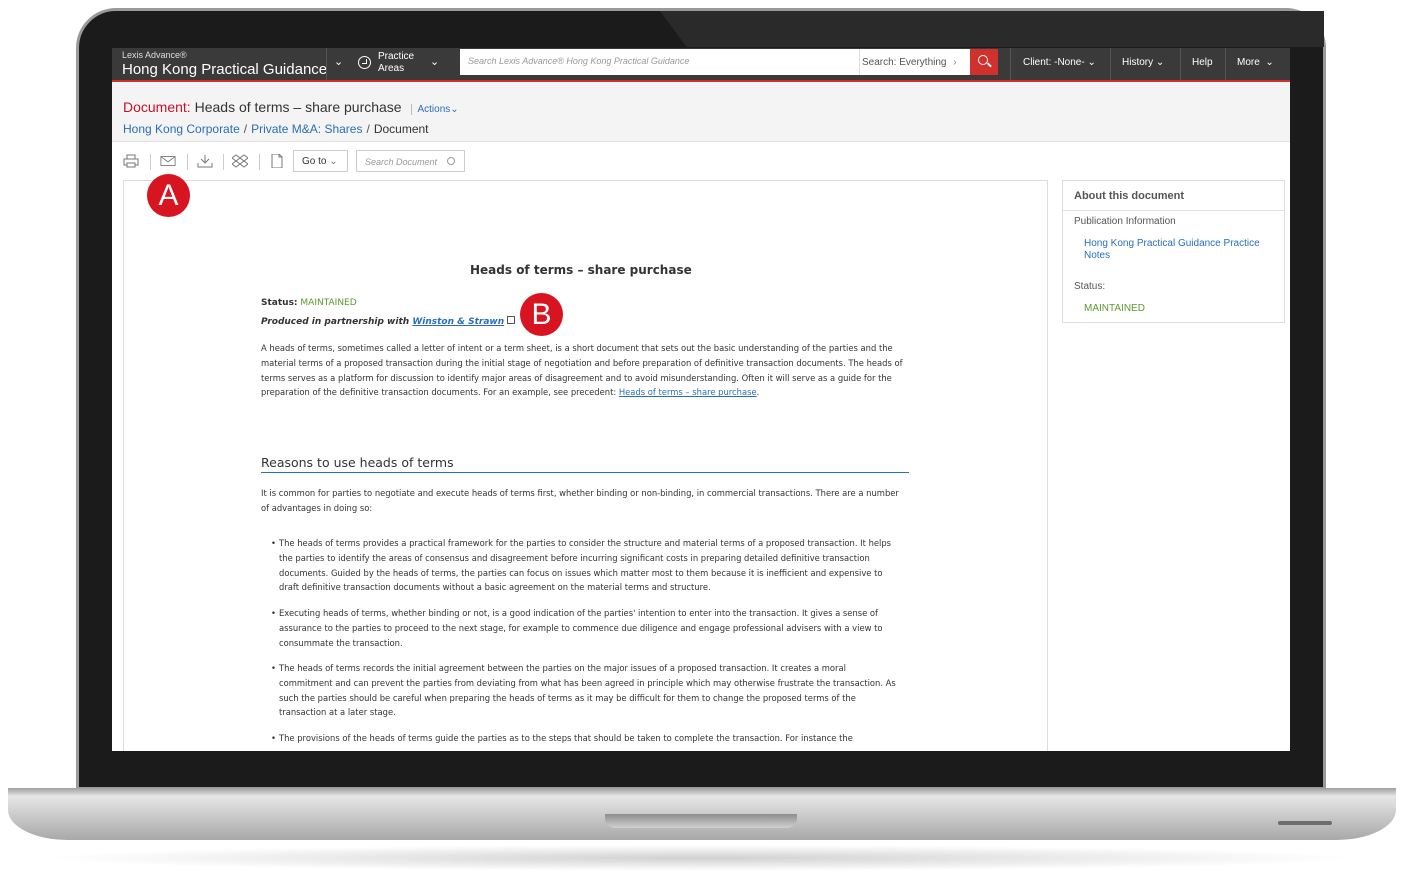 The height and width of the screenshot is (879, 1403). What do you see at coordinates (131, 161) in the screenshot?
I see `print-icon` at bounding box center [131, 161].